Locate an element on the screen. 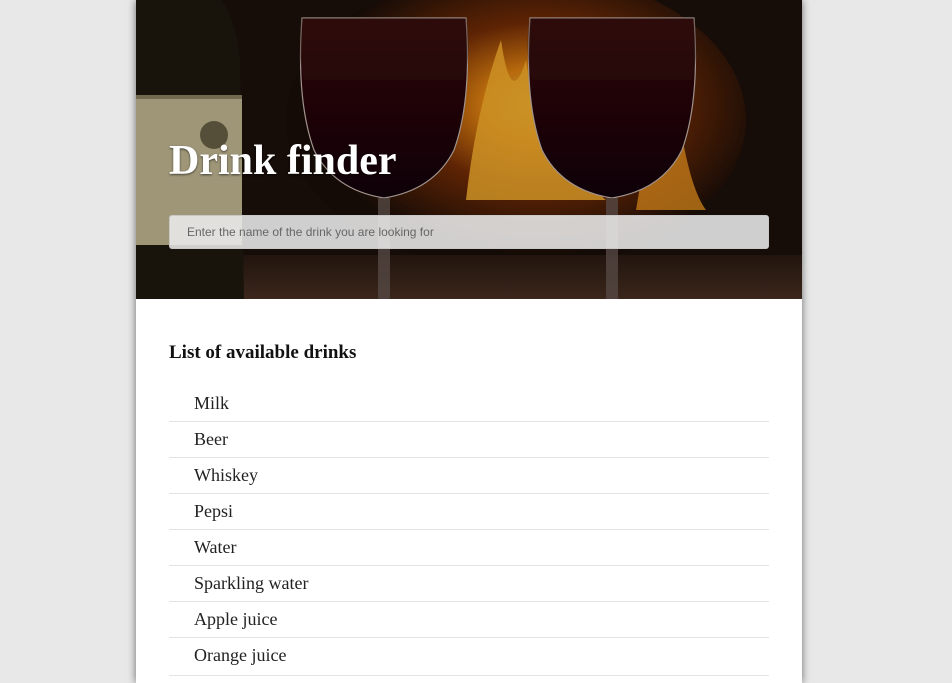 The image size is (952, 683). search-input is located at coordinates (469, 232).